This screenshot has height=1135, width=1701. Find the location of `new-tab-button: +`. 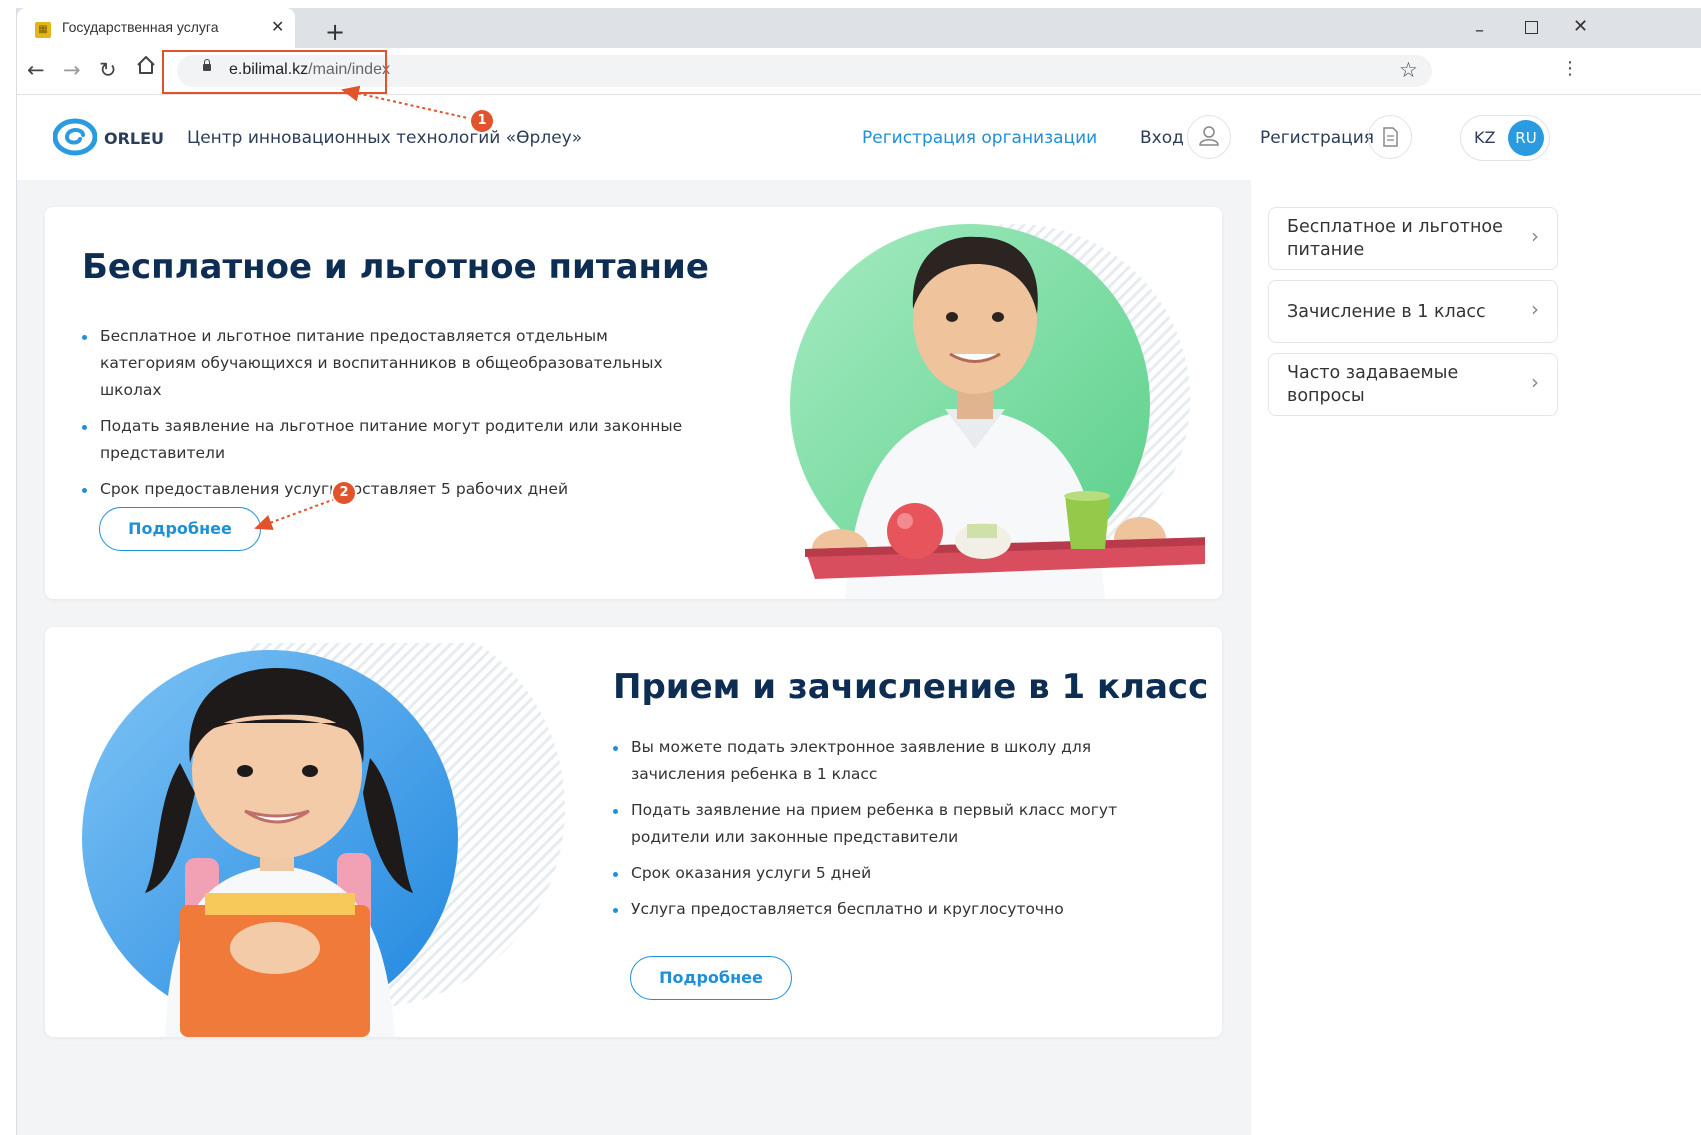

new-tab-button: + is located at coordinates (335, 32).